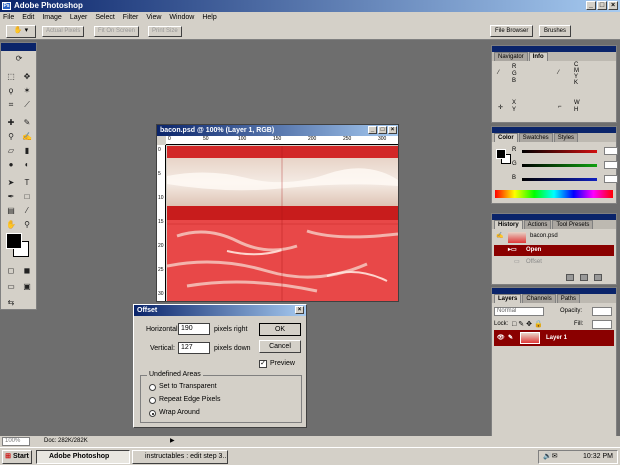  What do you see at coordinates (554, 194) in the screenshot?
I see `color-spectrum-ramp` at bounding box center [554, 194].